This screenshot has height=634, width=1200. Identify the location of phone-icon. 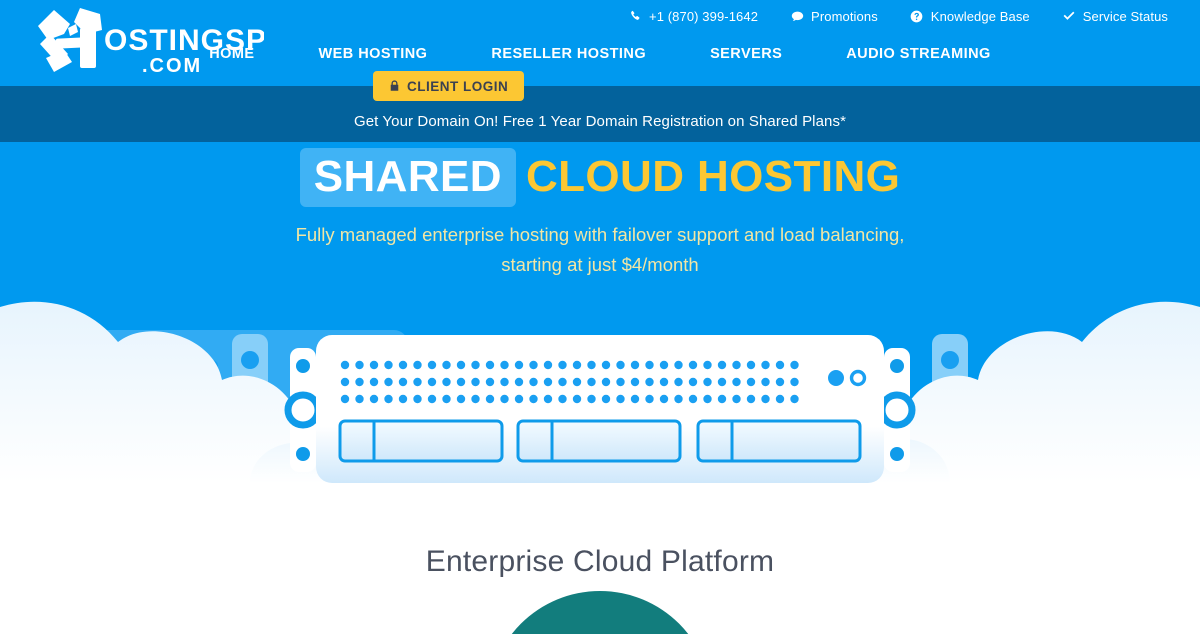
(635, 16).